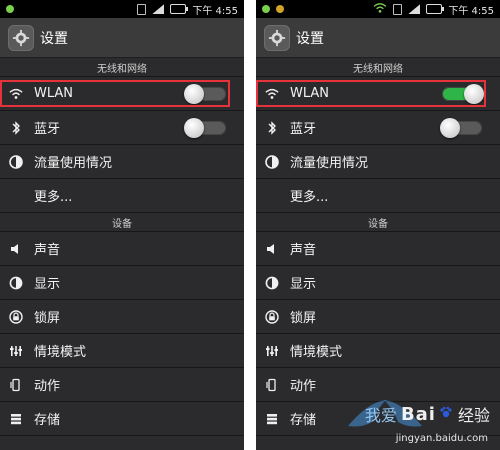 The width and height of the screenshot is (500, 450). What do you see at coordinates (47, 386) in the screenshot?
I see `settings-item-label: 动作` at bounding box center [47, 386].